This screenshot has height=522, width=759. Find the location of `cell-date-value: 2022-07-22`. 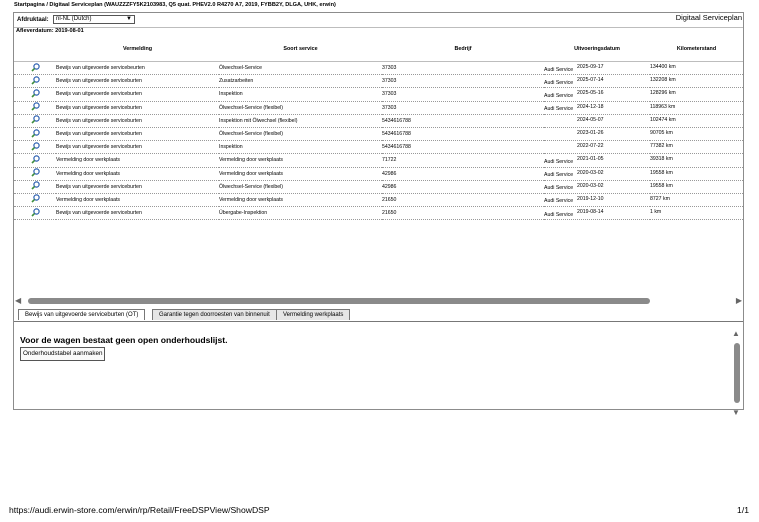

cell-date-value: 2022-07-22 is located at coordinates (590, 146).